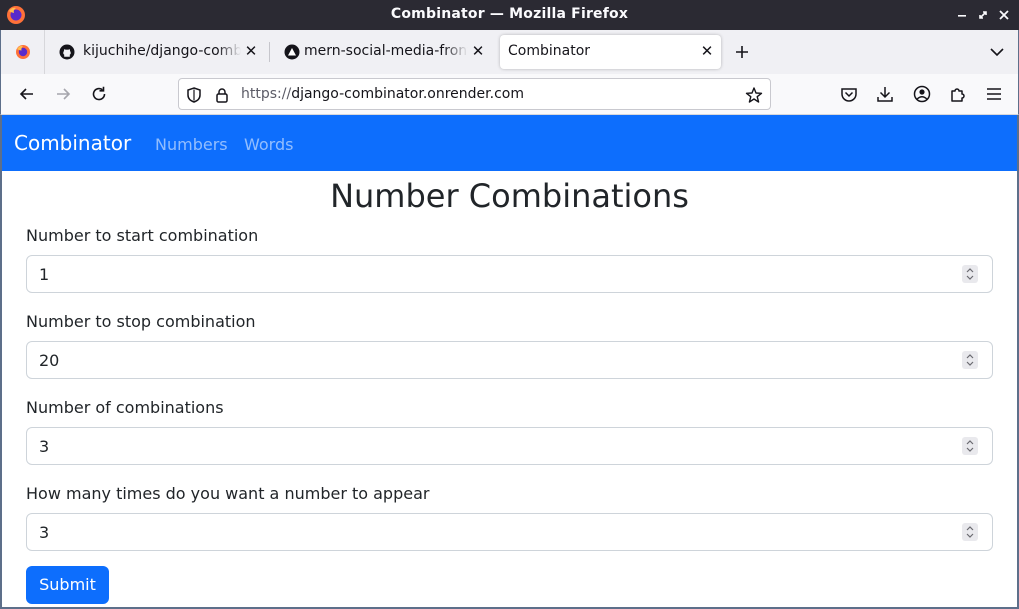  What do you see at coordinates (1004, 15) in the screenshot?
I see `close-window-icon` at bounding box center [1004, 15].